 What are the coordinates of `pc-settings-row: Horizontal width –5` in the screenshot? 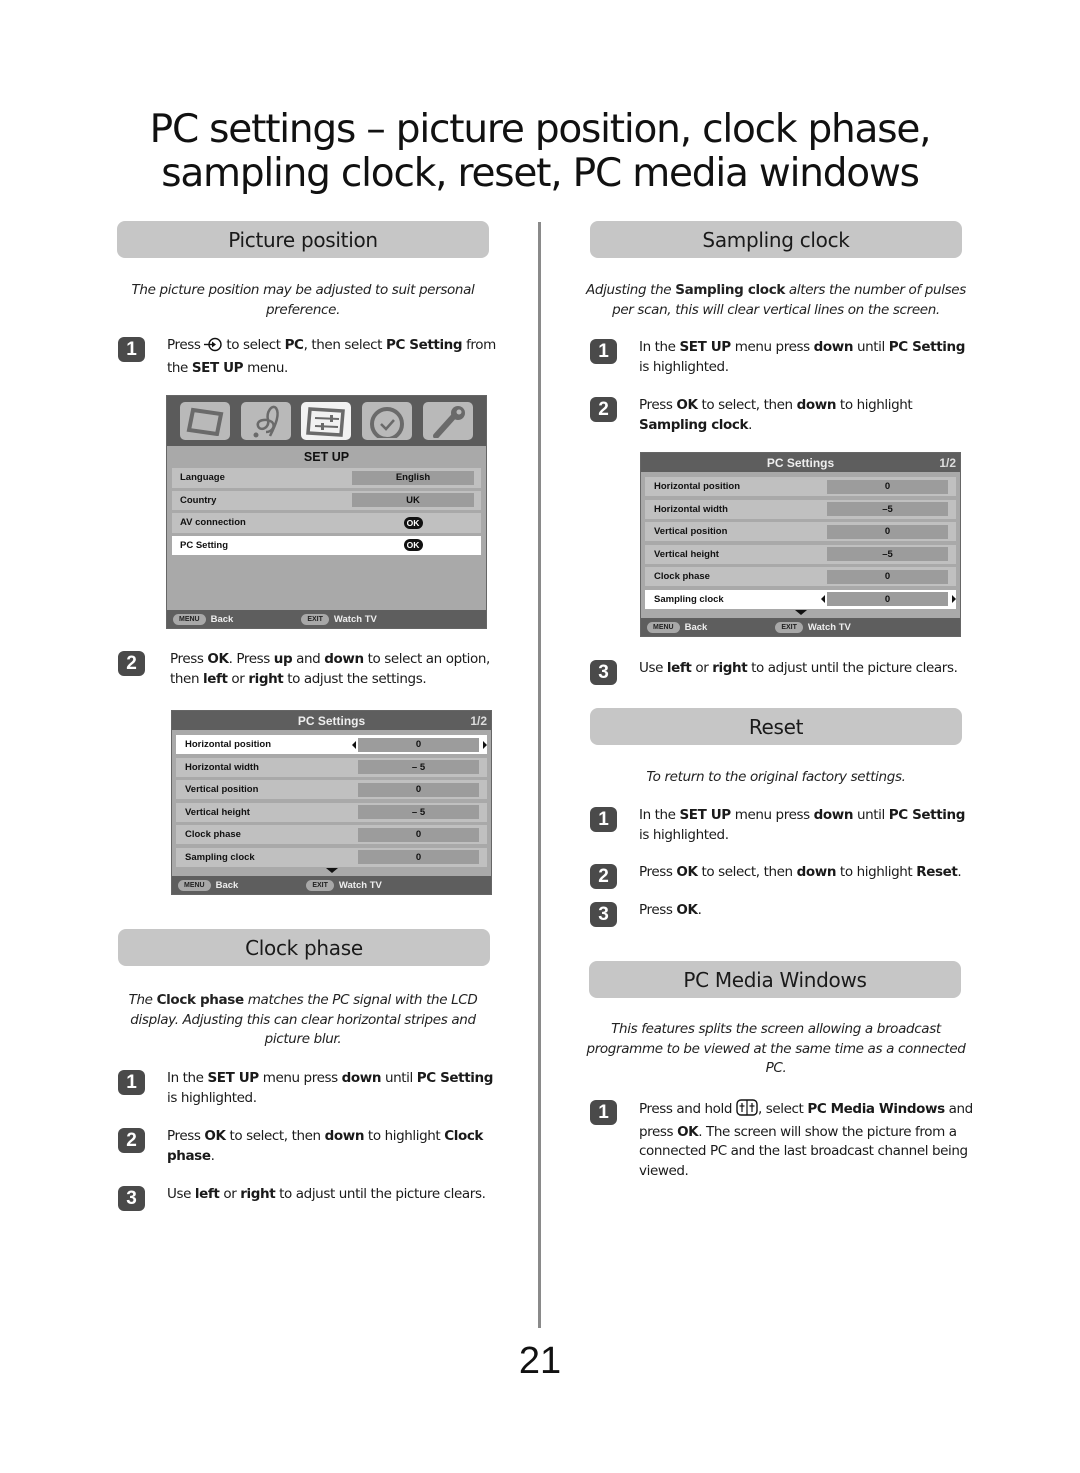 It's located at (800, 509).